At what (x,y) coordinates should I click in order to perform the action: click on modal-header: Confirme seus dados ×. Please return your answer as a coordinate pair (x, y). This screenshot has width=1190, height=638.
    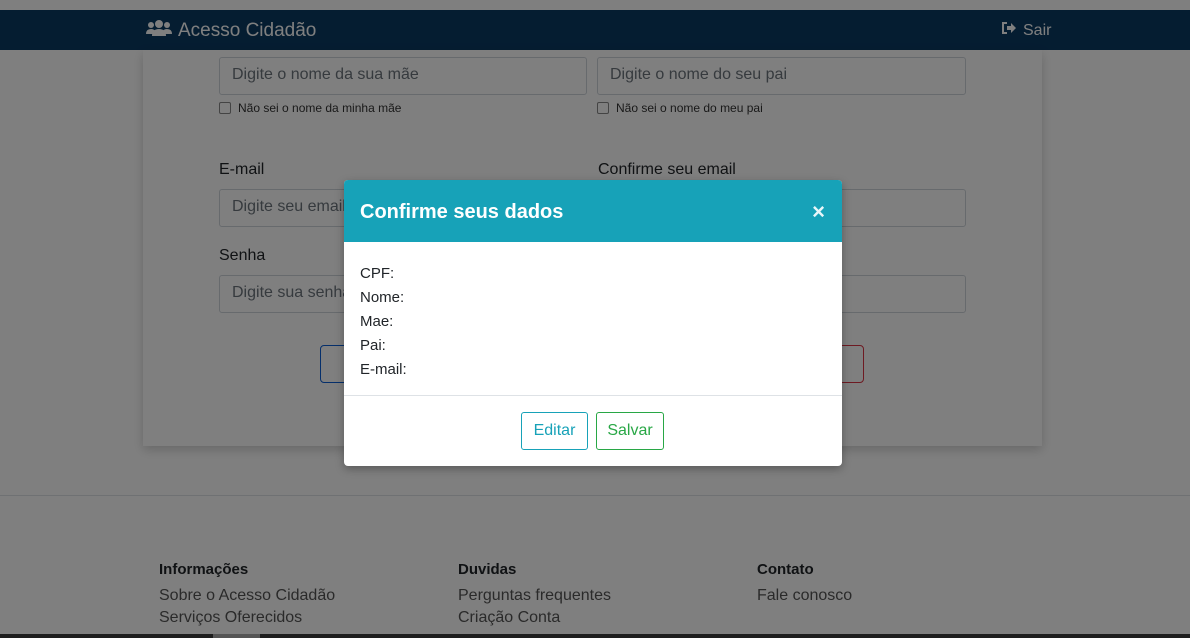
    Looking at the image, I should click on (593, 211).